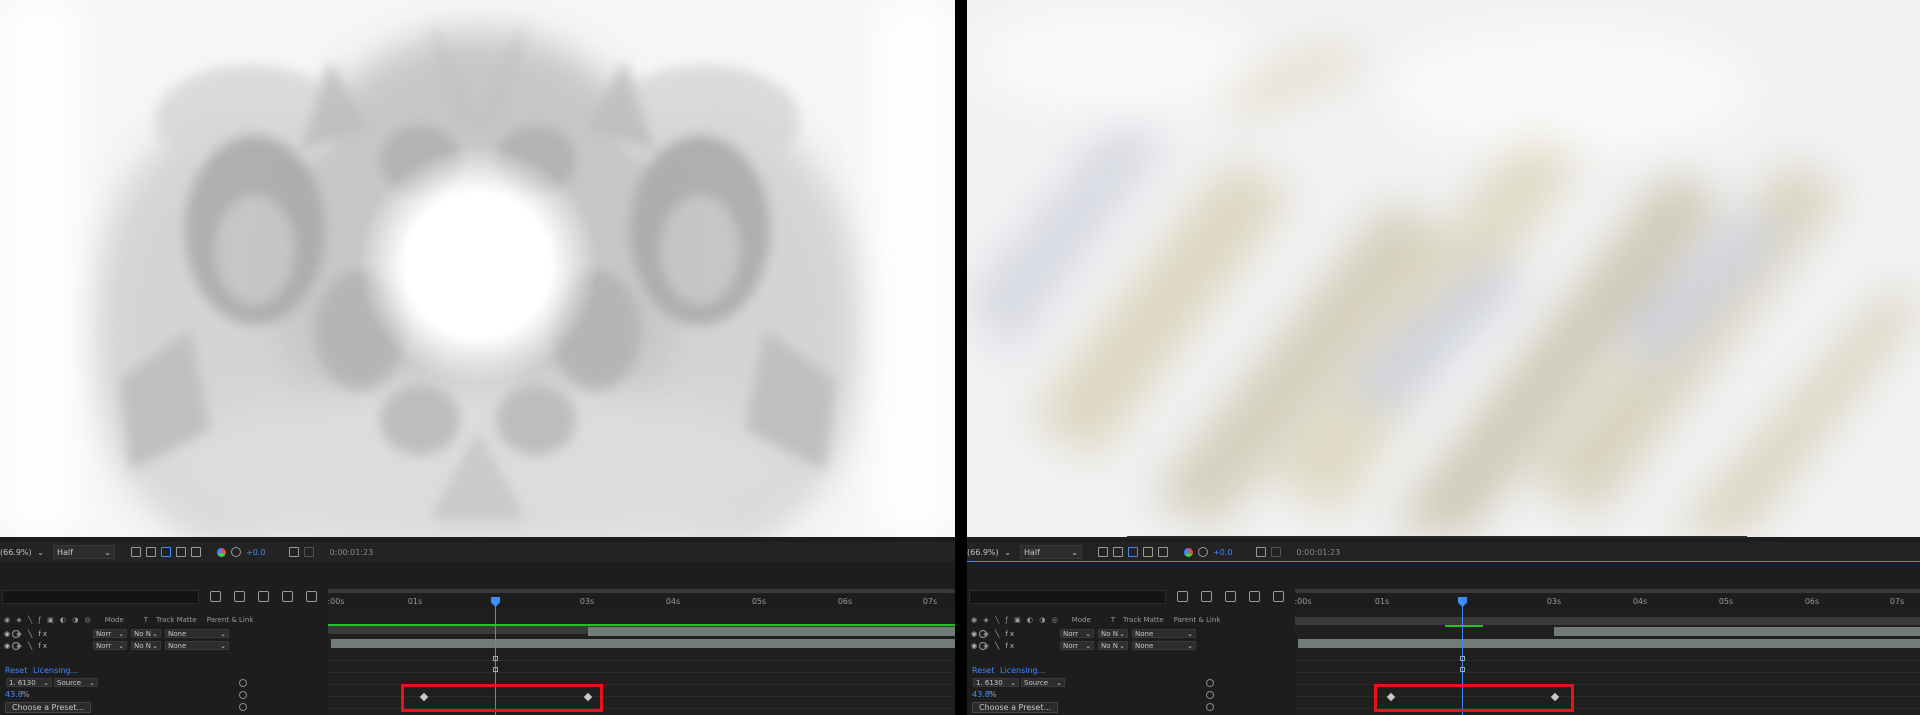  I want to click on switch-icons: ◉ ◈ ╲ ƒ ▣ ◐ ◑ ◎, so click(1015, 620).